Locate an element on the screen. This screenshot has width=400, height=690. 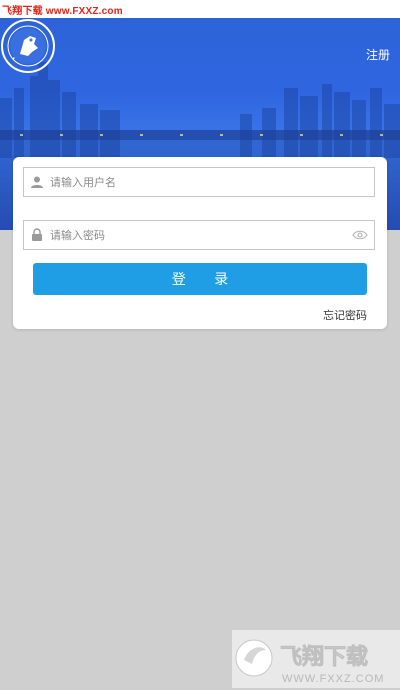
bottom-watermark-brand: 飞翔下载 is located at coordinates (324, 657).